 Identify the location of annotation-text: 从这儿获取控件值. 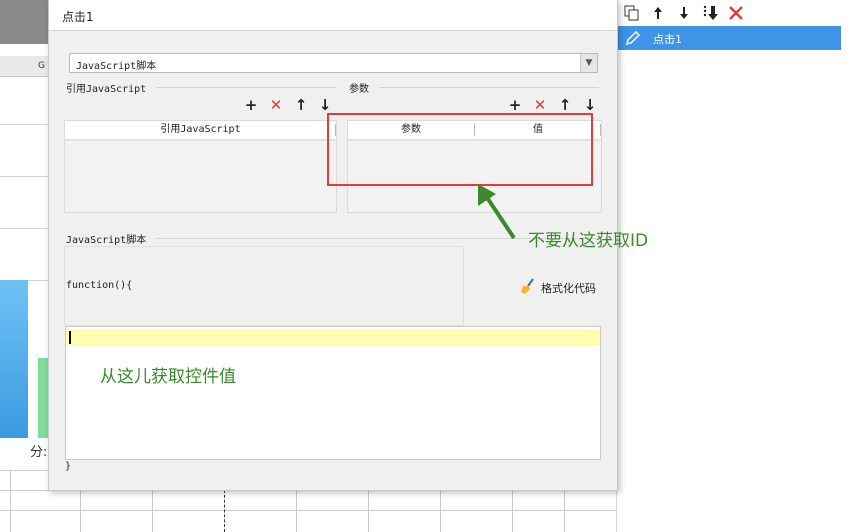
(168, 377).